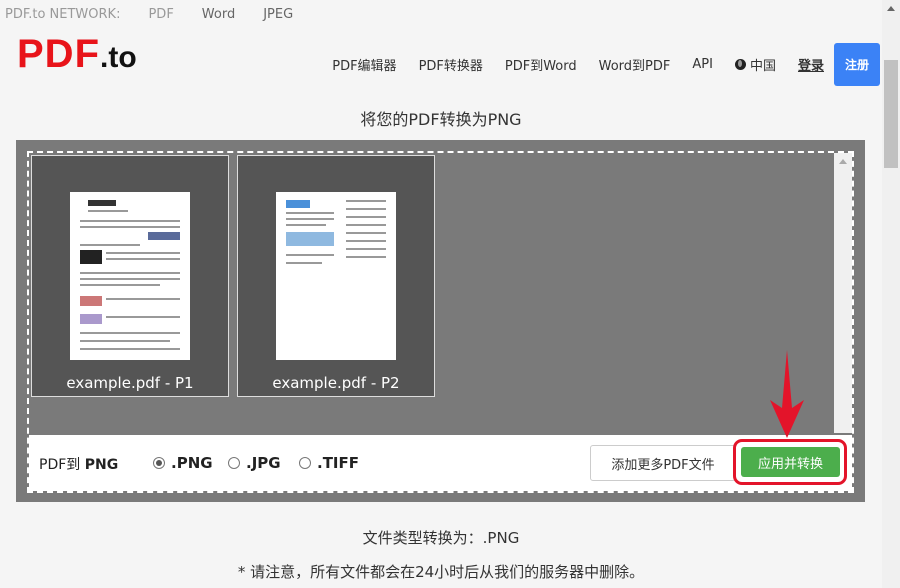 This screenshot has width=900, height=588. What do you see at coordinates (541, 64) in the screenshot?
I see `nav-pdf-to-word: PDF到Word` at bounding box center [541, 64].